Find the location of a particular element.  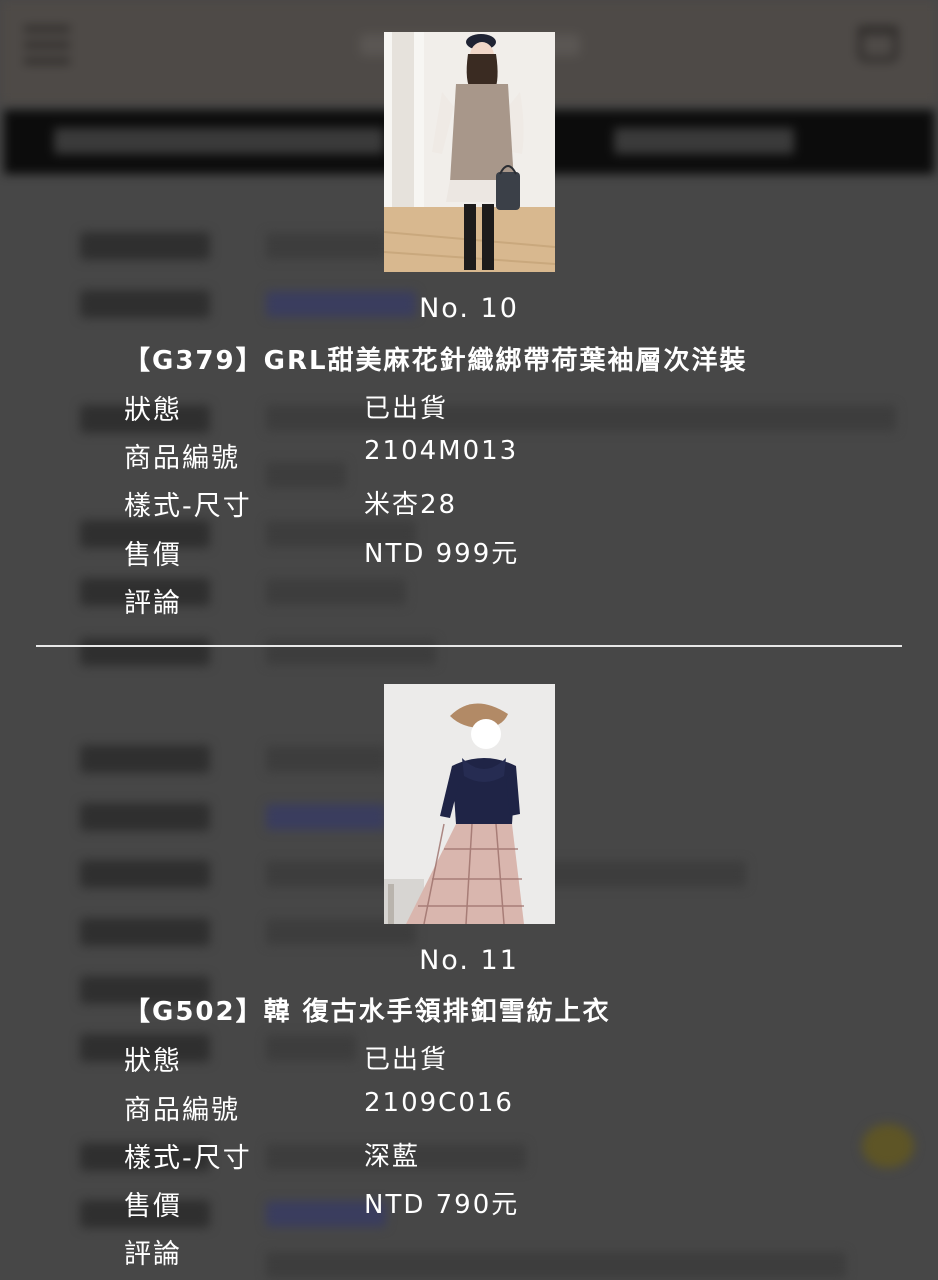

price-value: NTD 790元 is located at coordinates (442, 1205).